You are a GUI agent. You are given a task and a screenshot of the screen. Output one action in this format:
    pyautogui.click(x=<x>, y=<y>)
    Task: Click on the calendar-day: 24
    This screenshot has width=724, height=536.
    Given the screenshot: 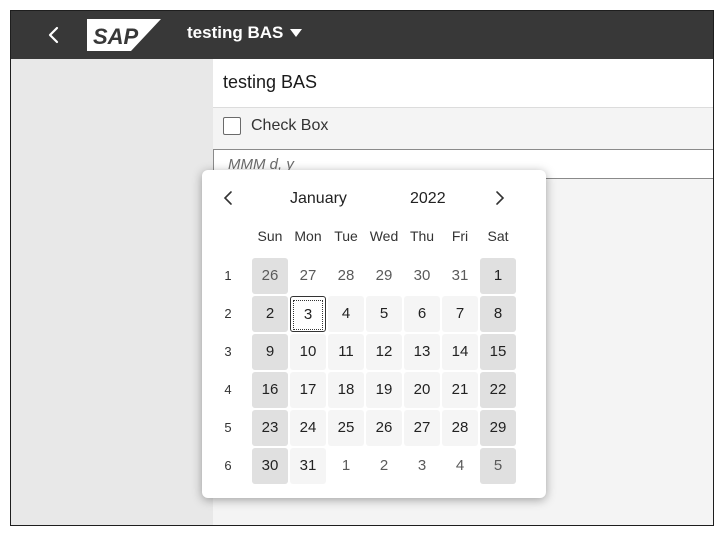 What is the action you would take?
    pyautogui.click(x=308, y=428)
    